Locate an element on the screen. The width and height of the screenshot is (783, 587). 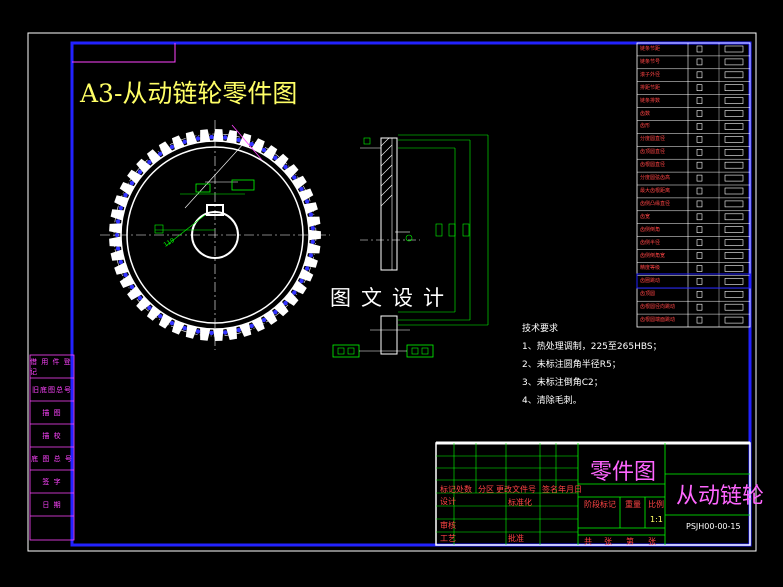
tb-row-label: 审核 is located at coordinates (448, 525).